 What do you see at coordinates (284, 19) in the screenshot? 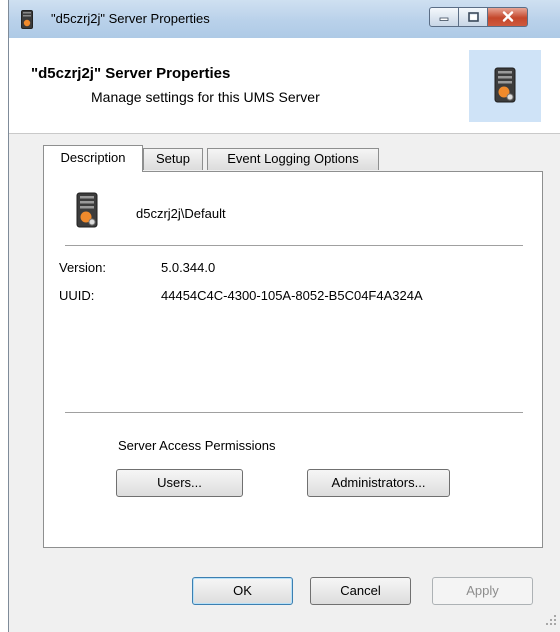
I see `title-bar: "d5czrj2j" Server Properties` at bounding box center [284, 19].